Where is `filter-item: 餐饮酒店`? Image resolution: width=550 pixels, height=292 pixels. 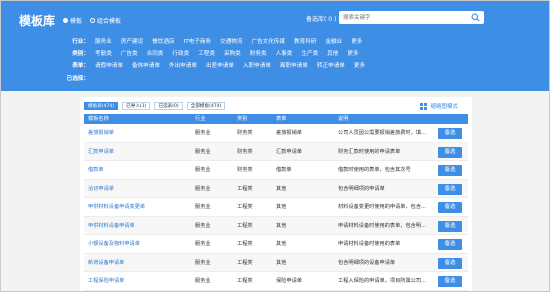
filter-item: 餐饮酒店 is located at coordinates (163, 41).